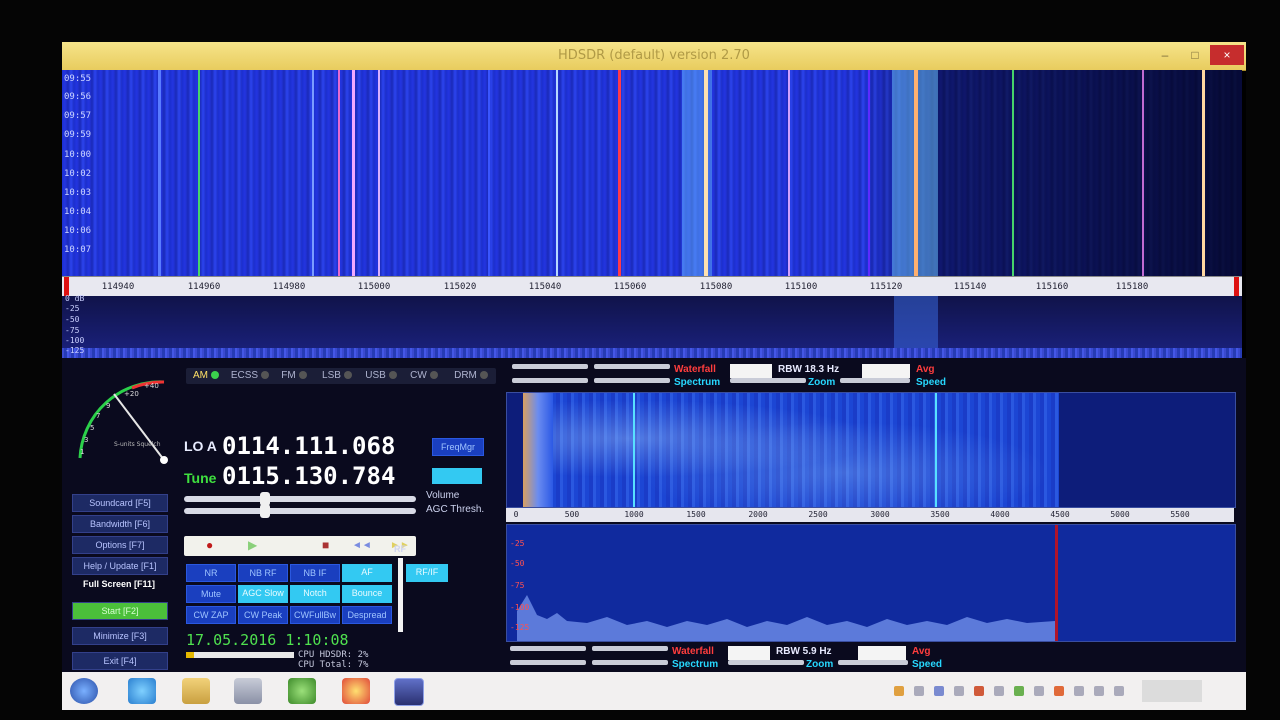 This screenshot has height=720, width=1280. What do you see at coordinates (294, 376) in the screenshot?
I see `mode-fm: FM` at bounding box center [294, 376].